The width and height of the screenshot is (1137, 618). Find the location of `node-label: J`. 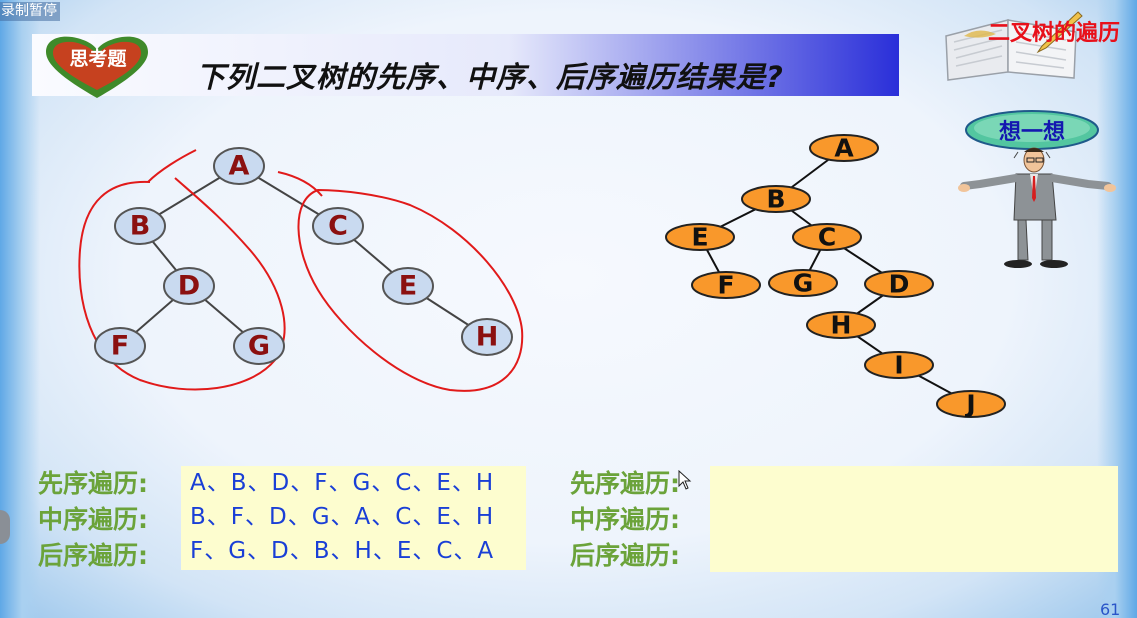

node-label: J is located at coordinates (969, 404).